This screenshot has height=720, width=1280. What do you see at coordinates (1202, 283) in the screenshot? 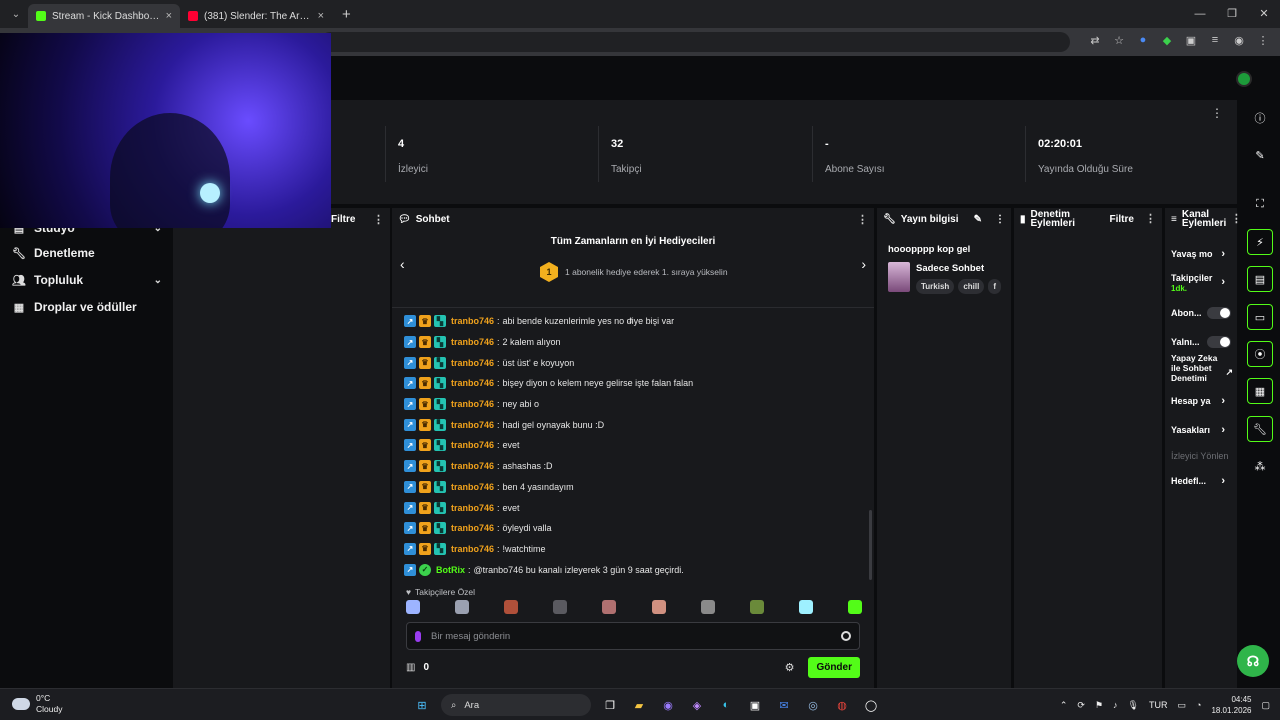
I see `action-followers-only: Takipçiler 1dk. ›` at bounding box center [1202, 283].